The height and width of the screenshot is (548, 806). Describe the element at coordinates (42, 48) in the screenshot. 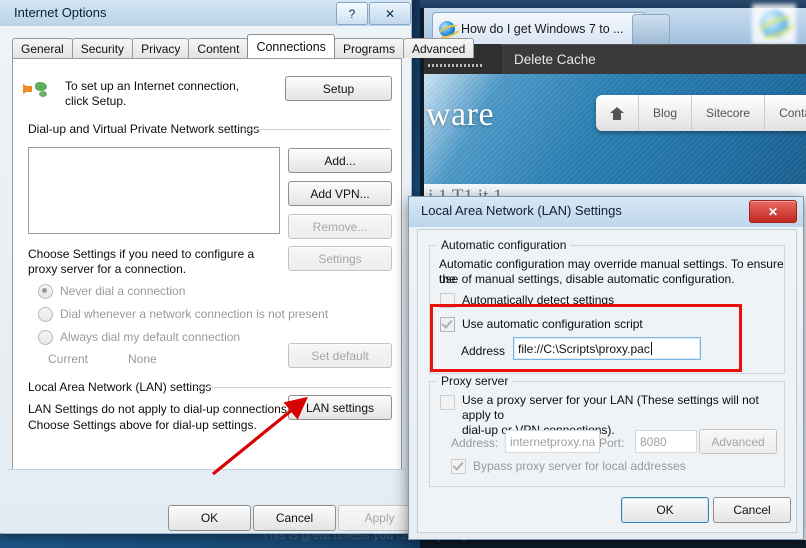

I see `tab-general: General` at that location.